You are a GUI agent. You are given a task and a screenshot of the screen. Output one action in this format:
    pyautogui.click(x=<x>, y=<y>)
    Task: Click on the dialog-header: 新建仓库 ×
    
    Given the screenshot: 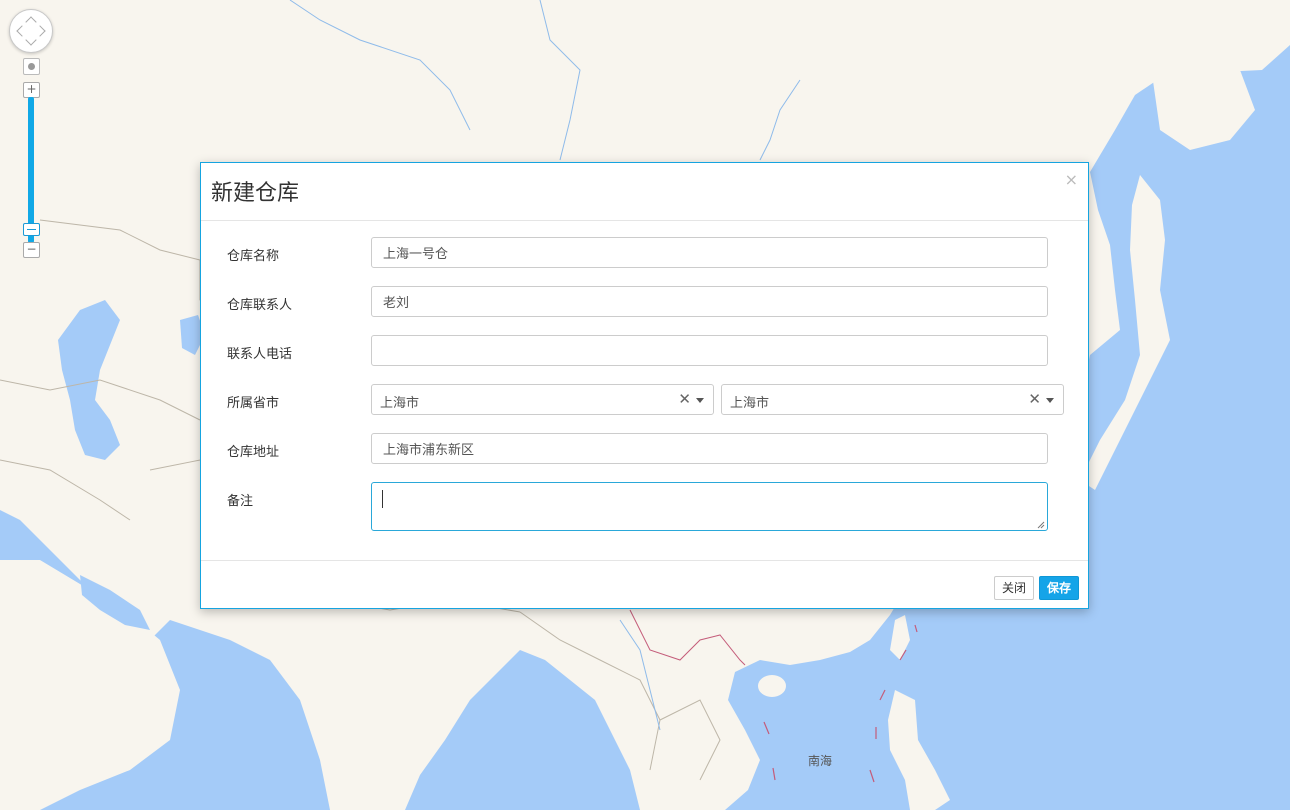 What is the action you would take?
    pyautogui.click(x=644, y=192)
    